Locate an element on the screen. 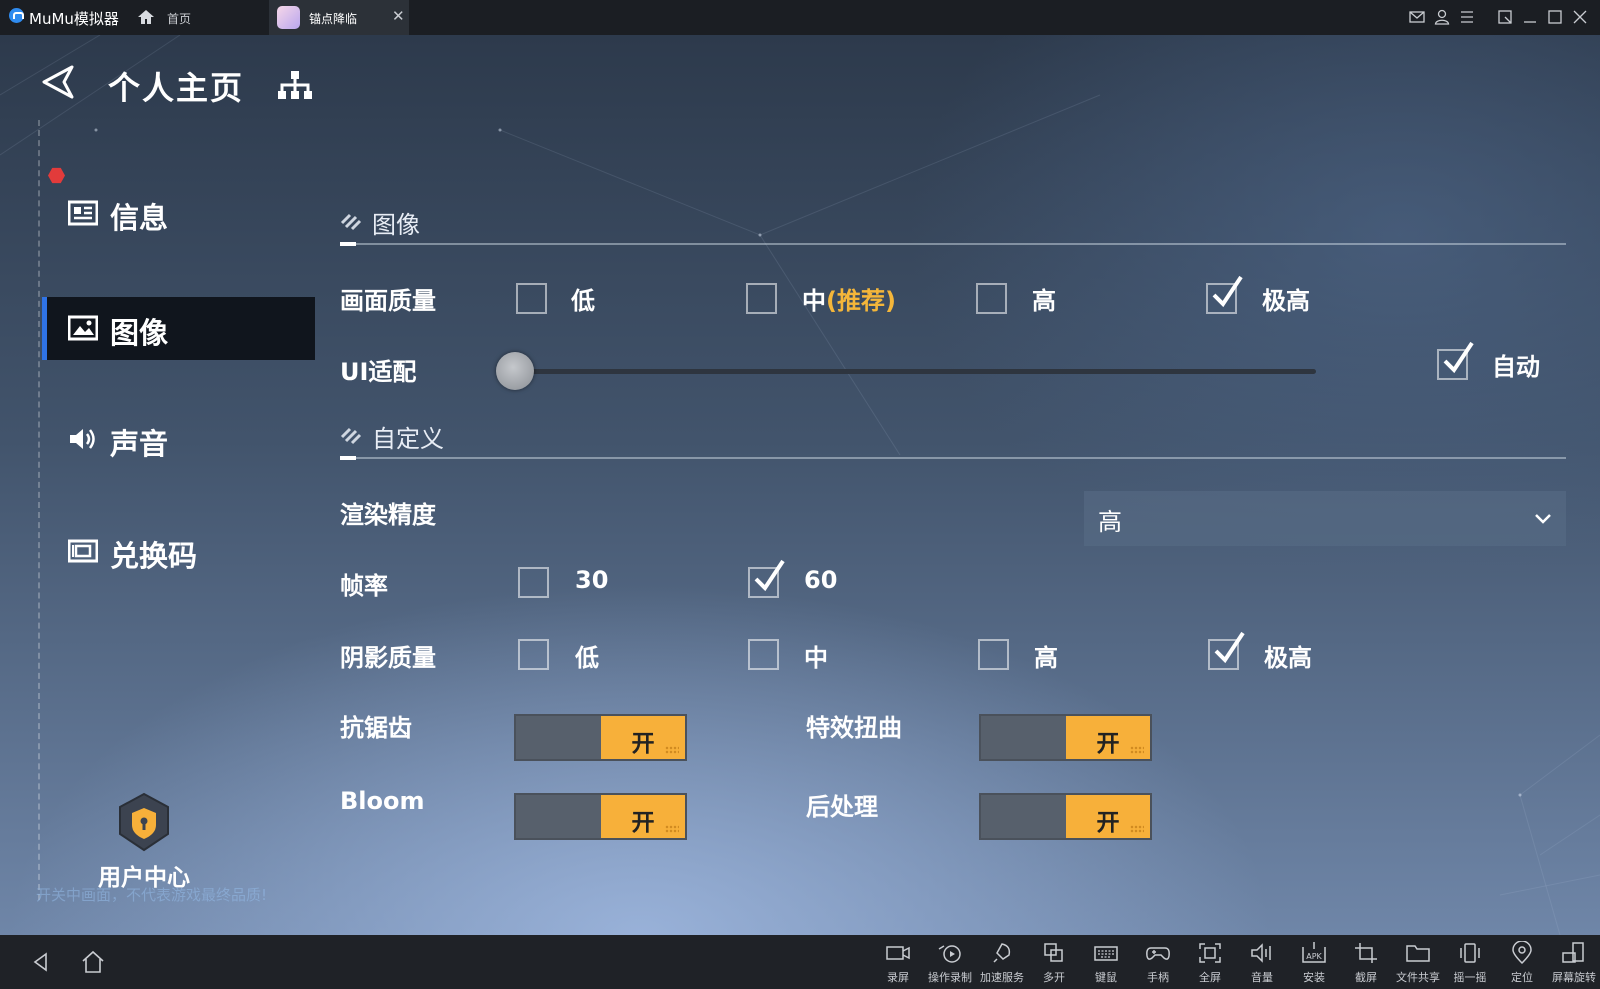  quality-low-checkbox is located at coordinates (531, 298).